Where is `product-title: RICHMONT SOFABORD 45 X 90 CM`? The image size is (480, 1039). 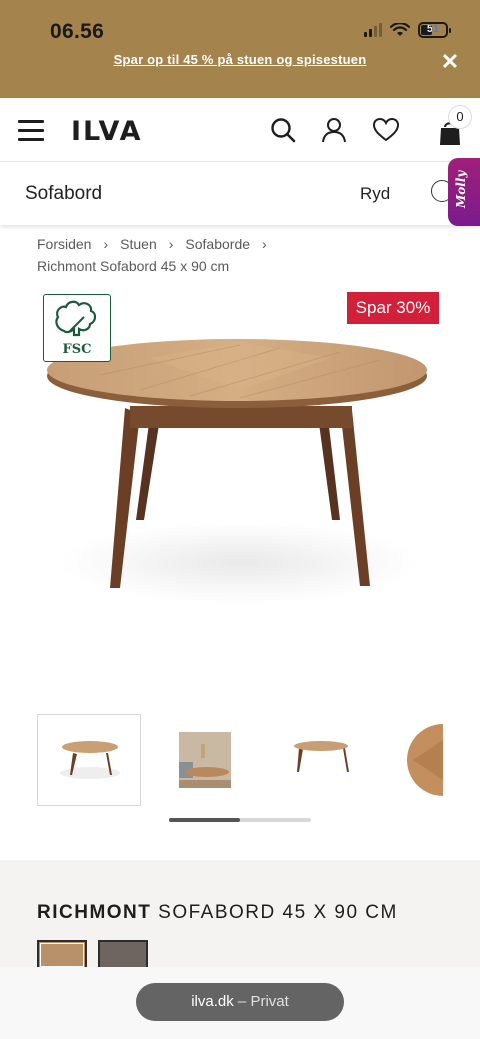 product-title: RICHMONT SOFABORD 45 X 90 CM is located at coordinates (217, 913).